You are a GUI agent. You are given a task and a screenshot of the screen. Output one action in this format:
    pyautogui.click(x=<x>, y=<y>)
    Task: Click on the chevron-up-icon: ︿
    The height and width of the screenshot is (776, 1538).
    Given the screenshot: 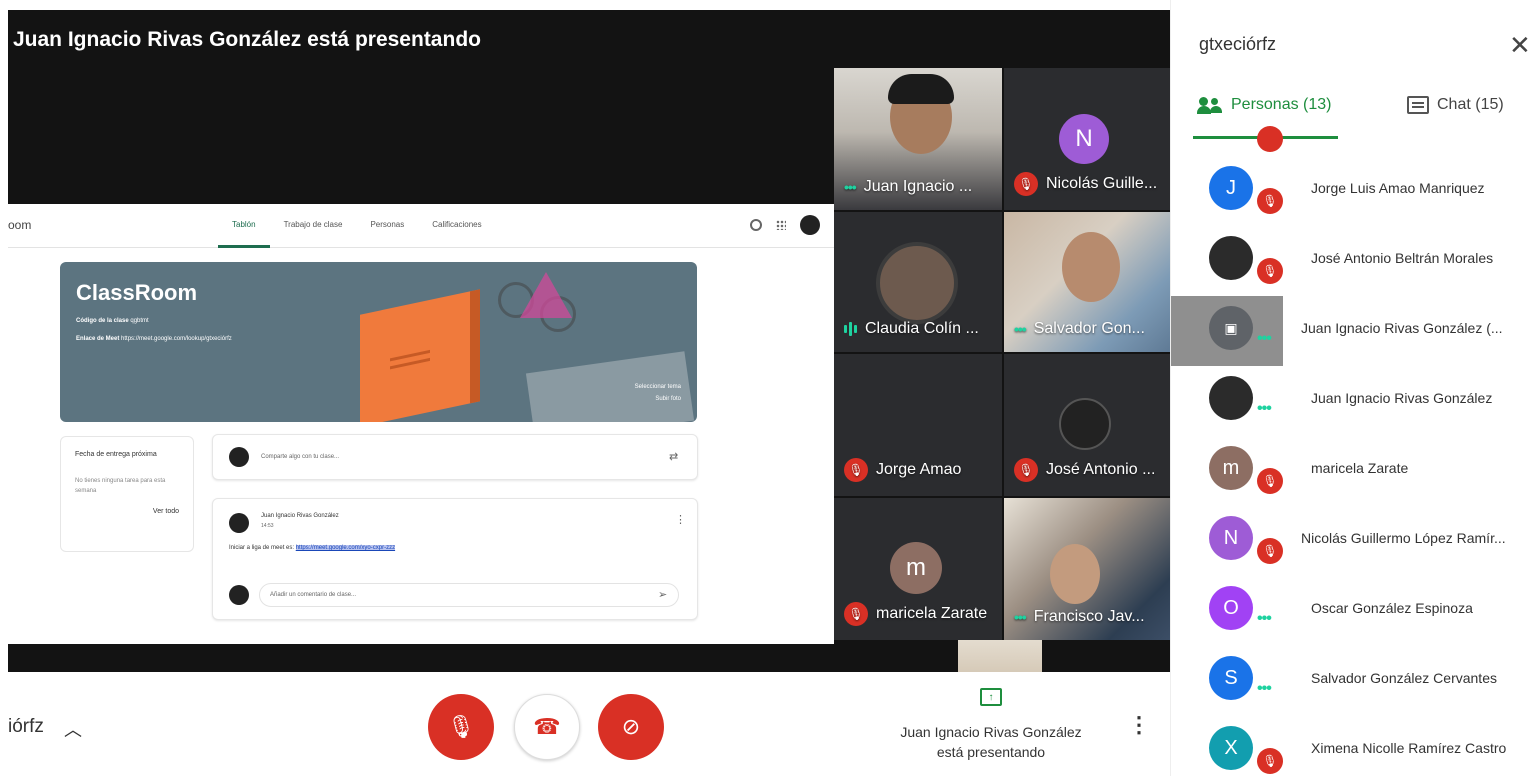 What is the action you would take?
    pyautogui.click(x=73, y=729)
    